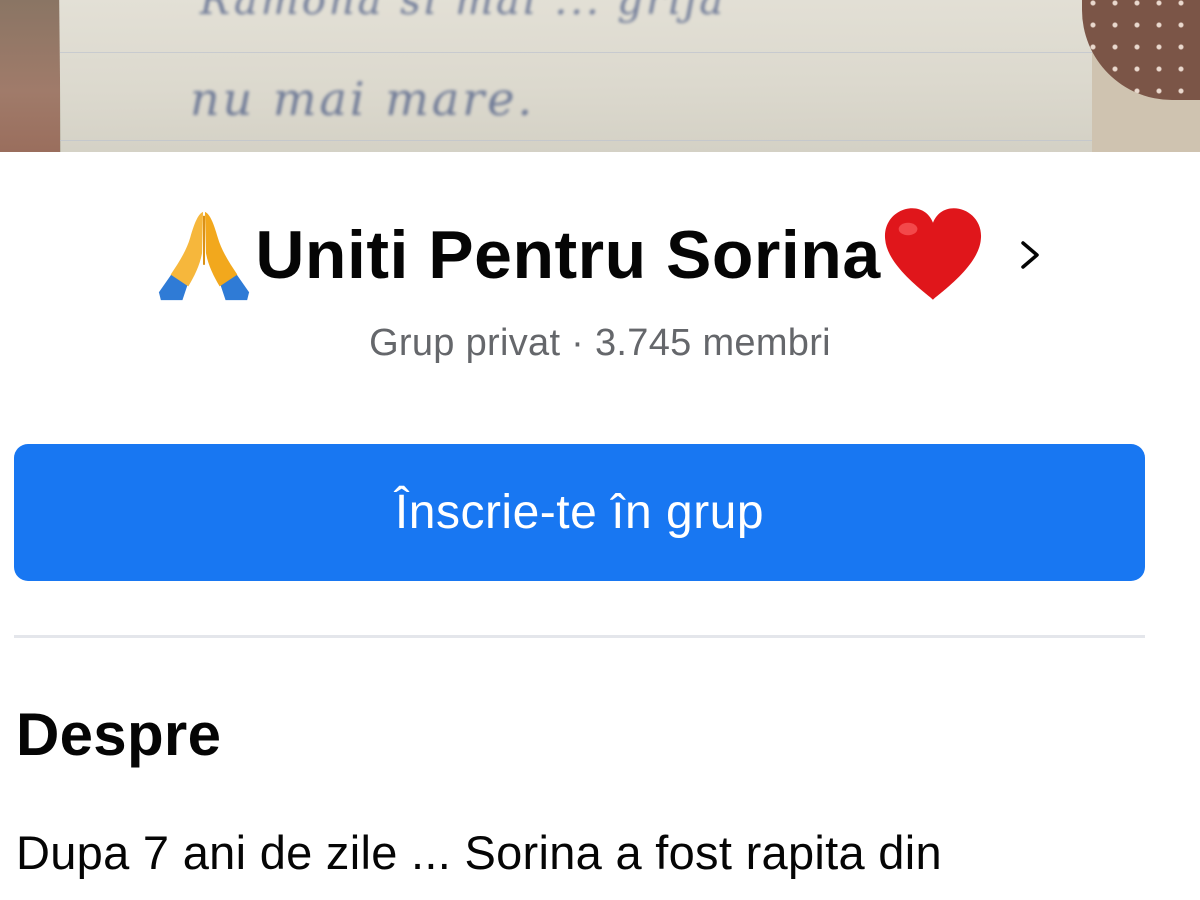 The image size is (1200, 900). Describe the element at coordinates (579, 636) in the screenshot. I see `divider` at that location.